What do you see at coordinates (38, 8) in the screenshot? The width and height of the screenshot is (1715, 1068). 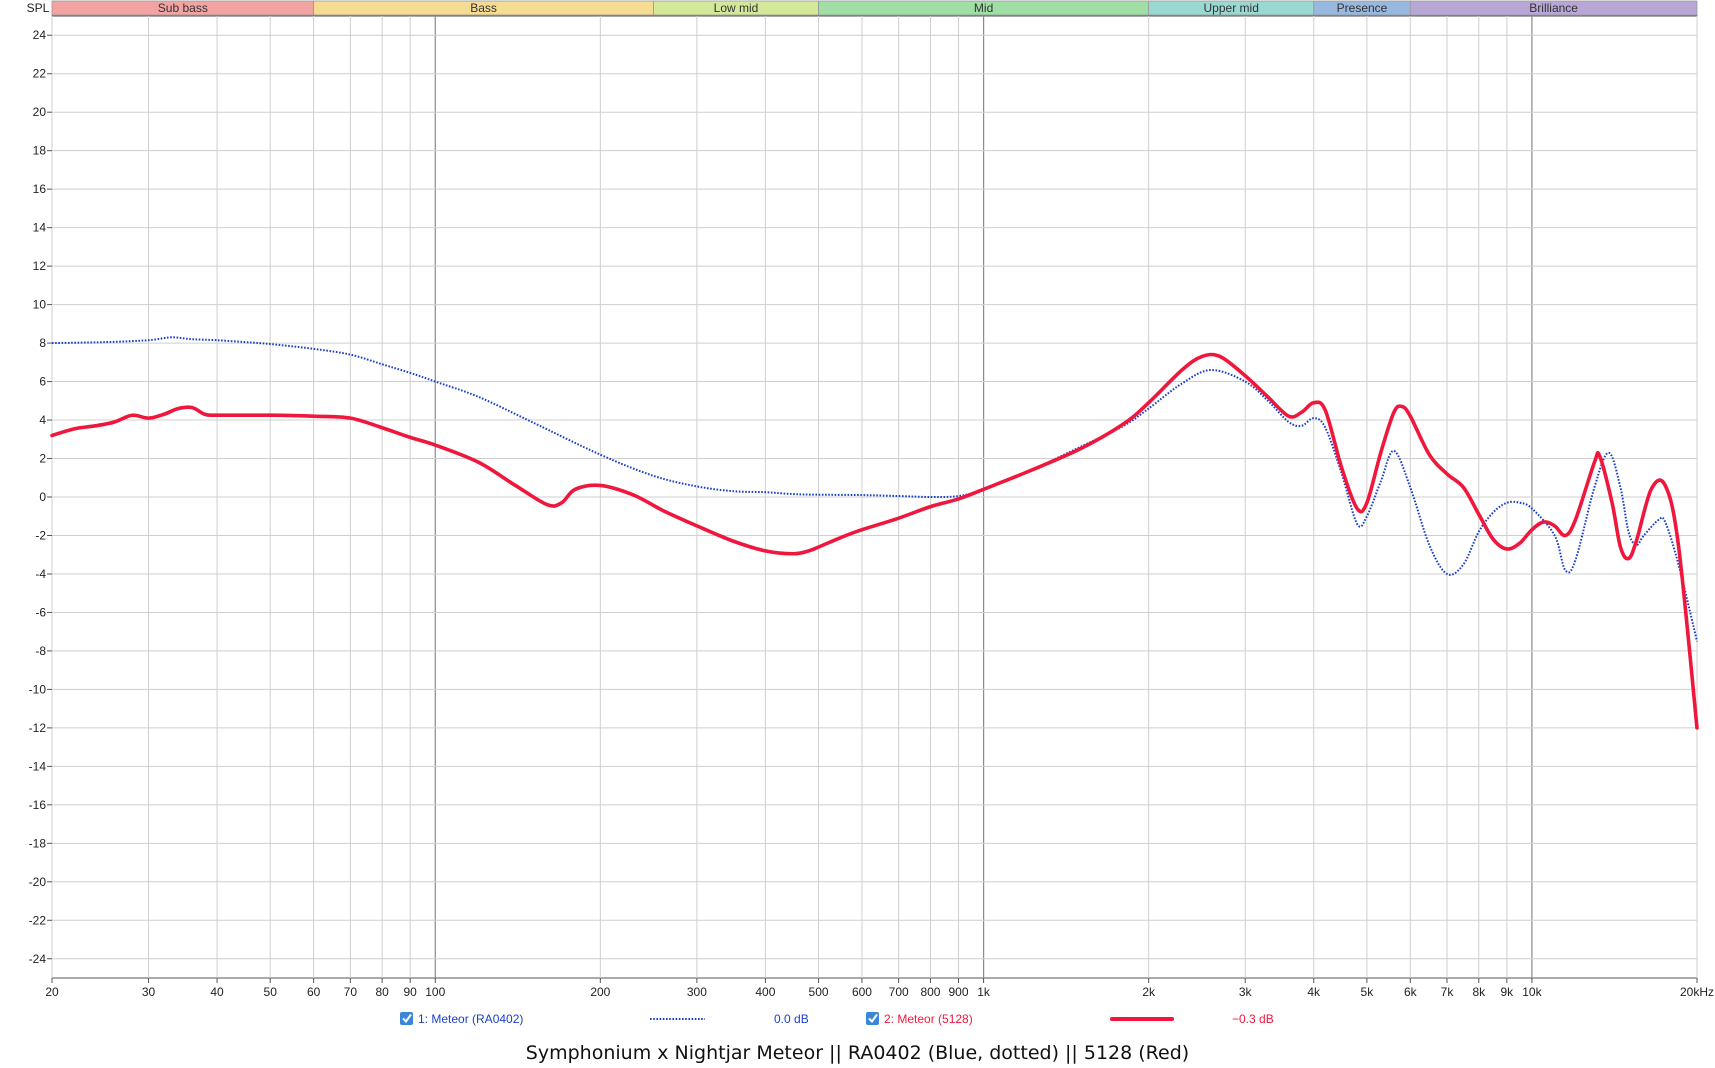 I see `y-axis-label: SPL` at bounding box center [38, 8].